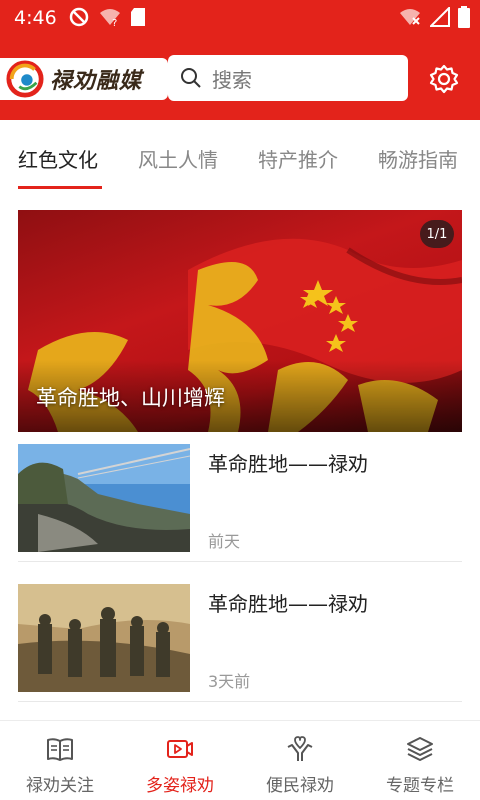 This screenshot has width=480, height=800. What do you see at coordinates (58, 158) in the screenshot?
I see `tab-red-culture: 红色文化` at bounding box center [58, 158].